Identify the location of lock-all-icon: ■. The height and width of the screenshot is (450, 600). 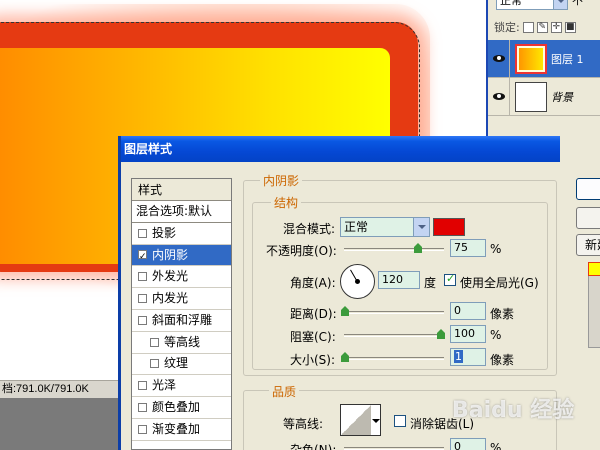
(570, 27).